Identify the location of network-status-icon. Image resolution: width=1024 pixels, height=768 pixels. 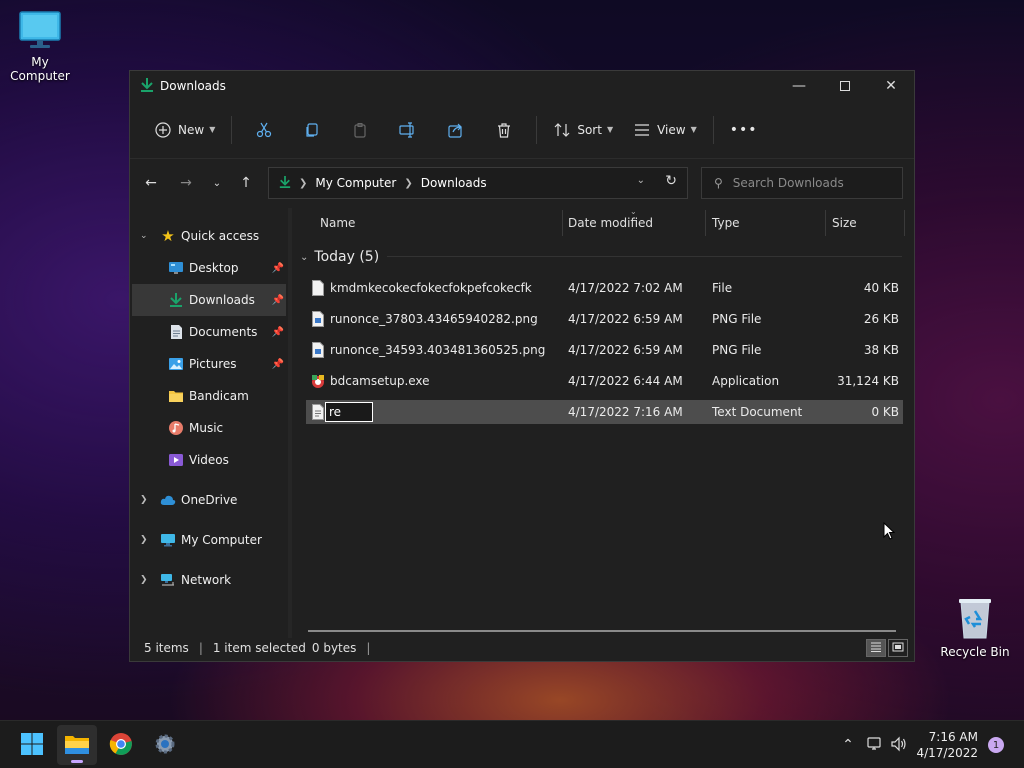
(875, 745).